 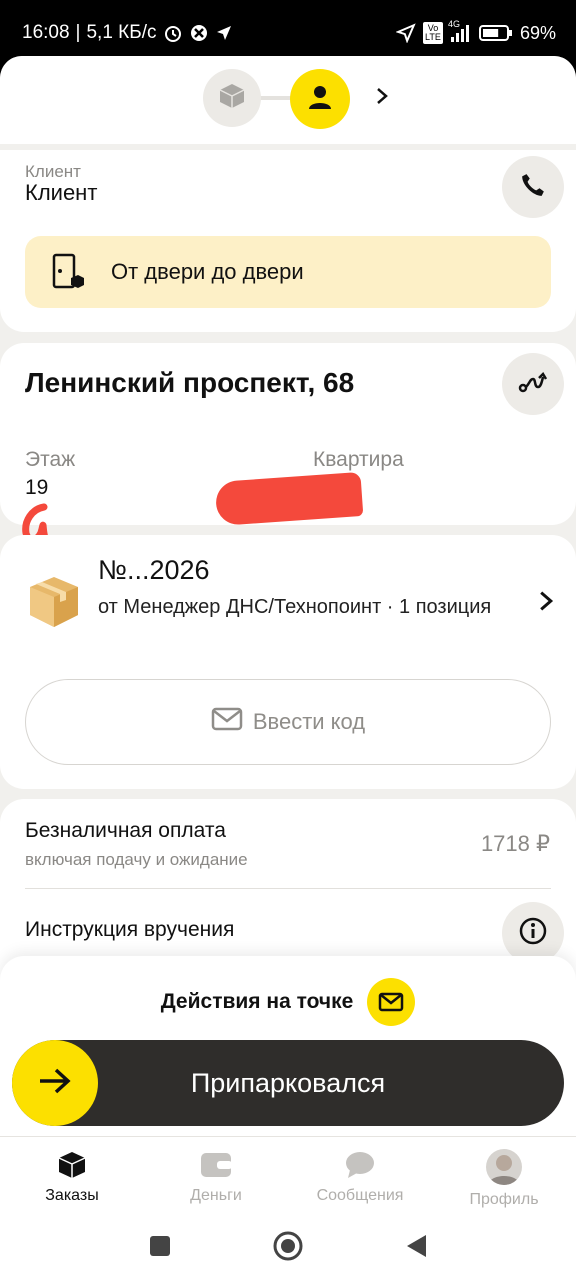 What do you see at coordinates (475, 31) in the screenshot?
I see `status-right: Vo LTE 4G 69%` at bounding box center [475, 31].